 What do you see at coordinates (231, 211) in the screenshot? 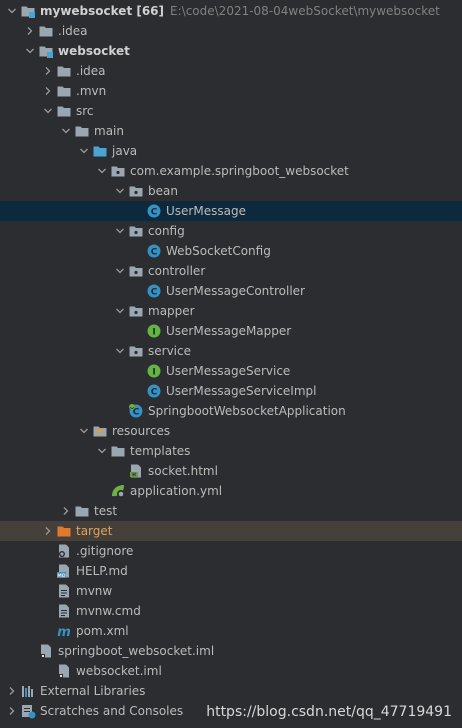
I see `tree-row: C UserMessage` at bounding box center [231, 211].